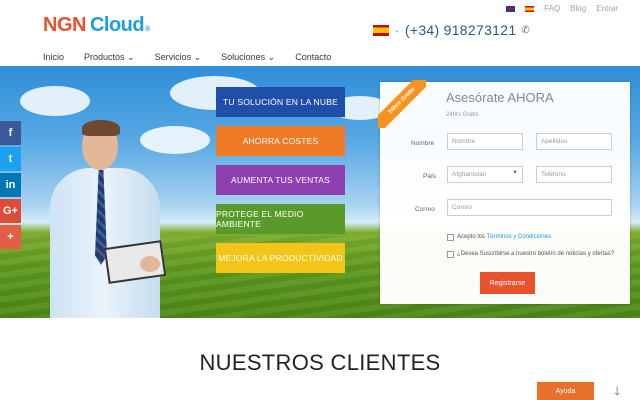 The height and width of the screenshot is (400, 640). I want to click on country-select: Afghanistan ▼, so click(485, 174).